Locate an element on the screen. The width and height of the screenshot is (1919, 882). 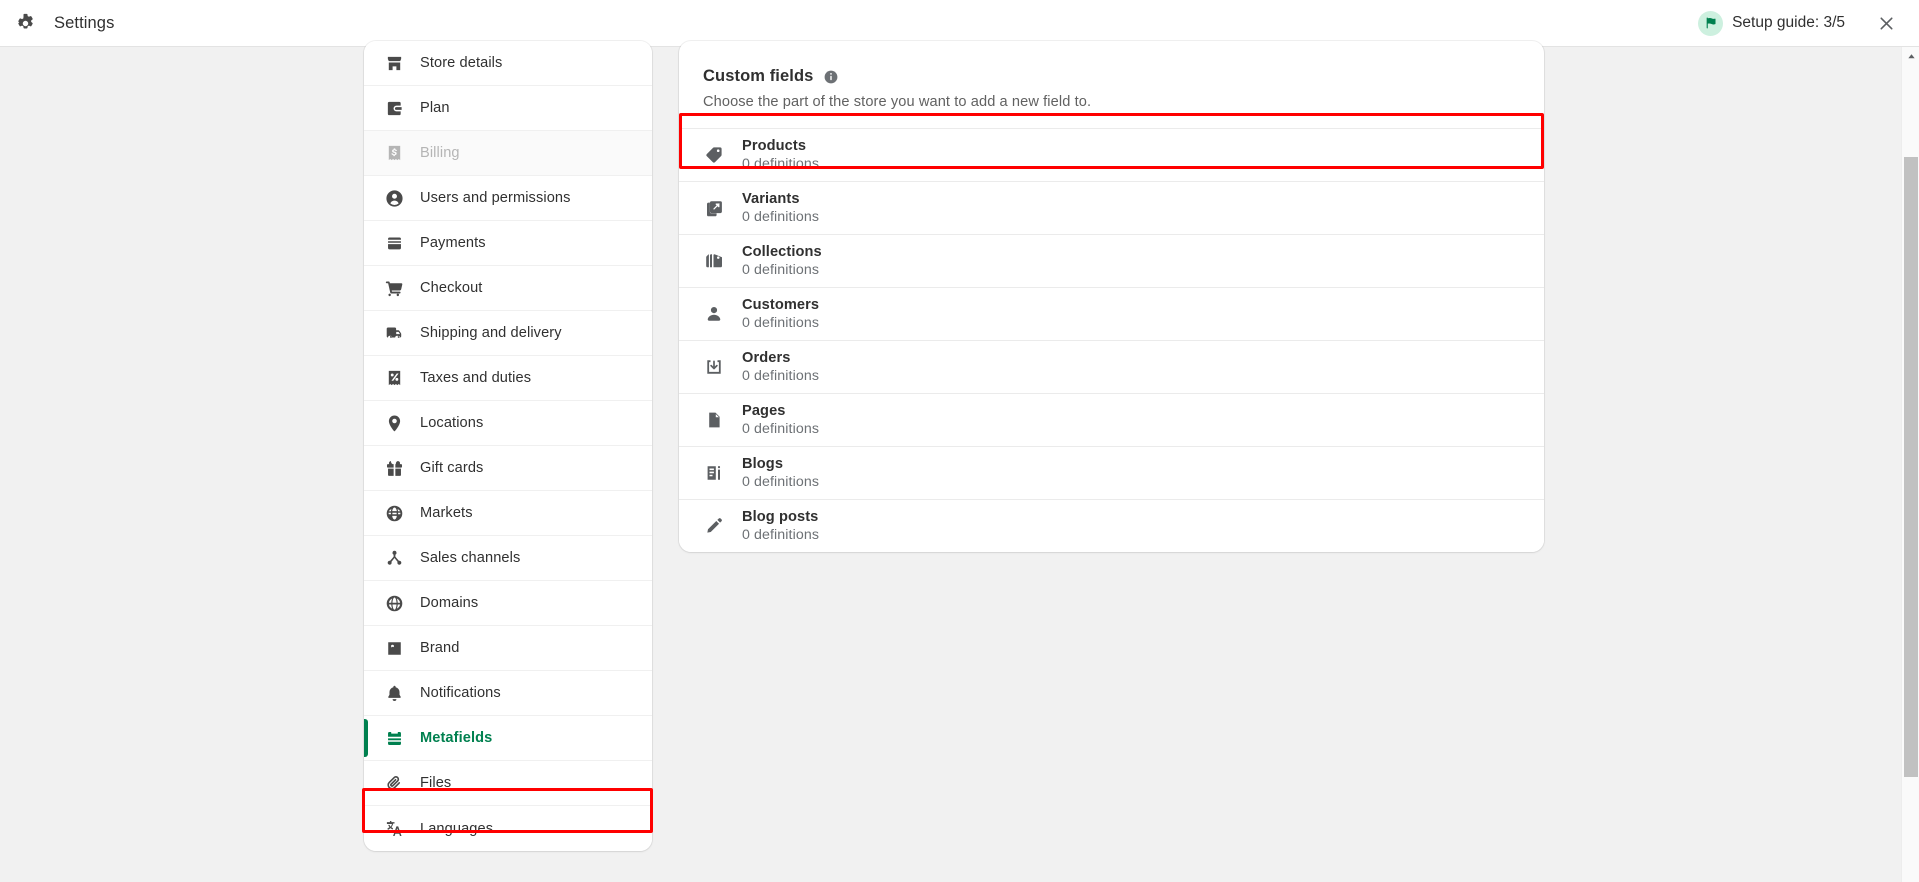
sidebar-item-label: Plan is located at coordinates (435, 108).